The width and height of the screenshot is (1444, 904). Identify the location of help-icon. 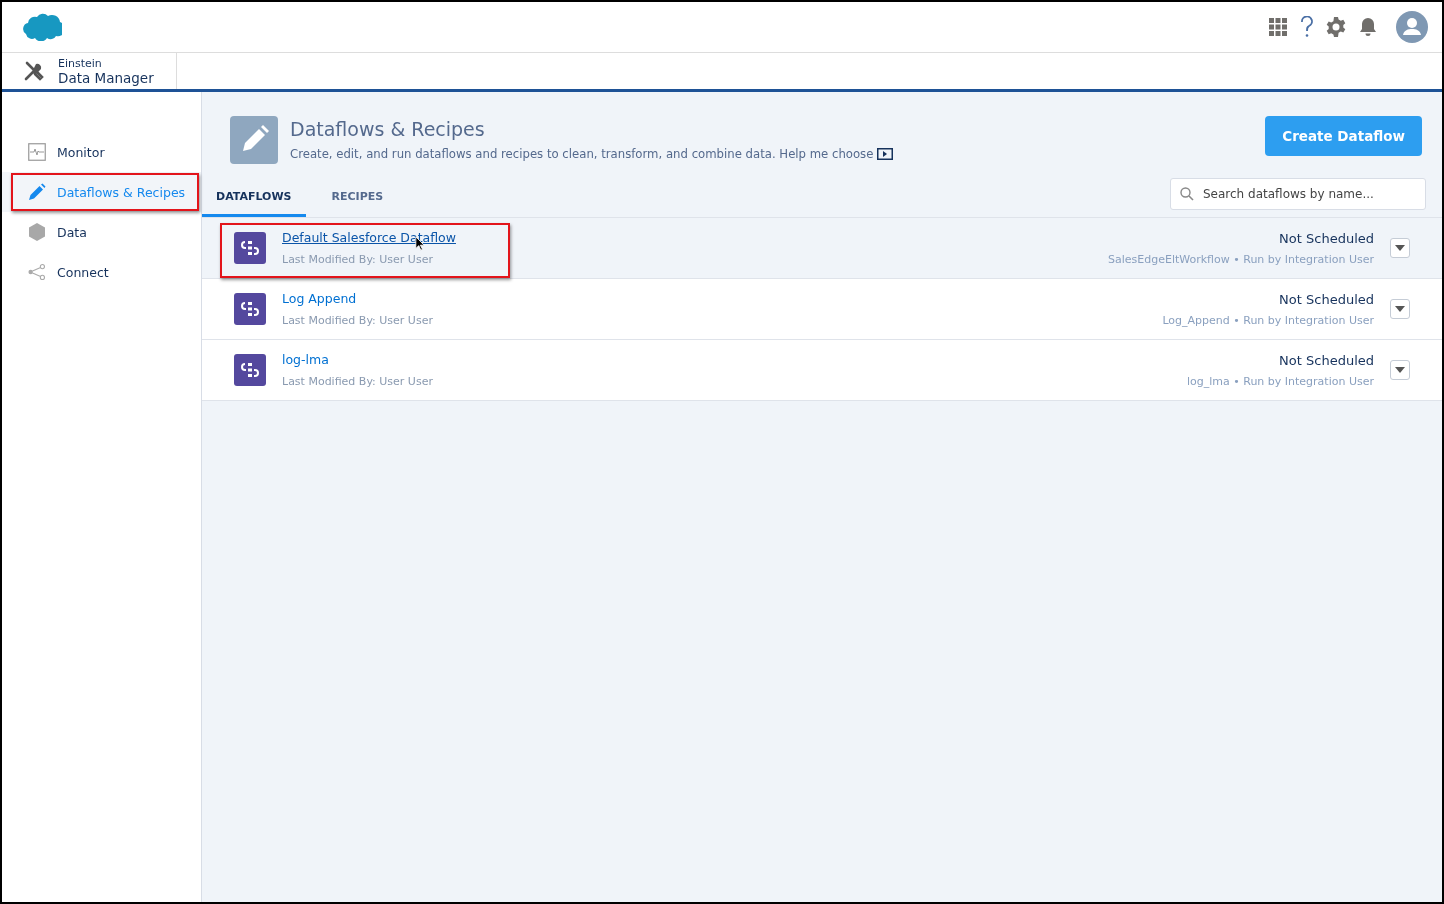
(1307, 27).